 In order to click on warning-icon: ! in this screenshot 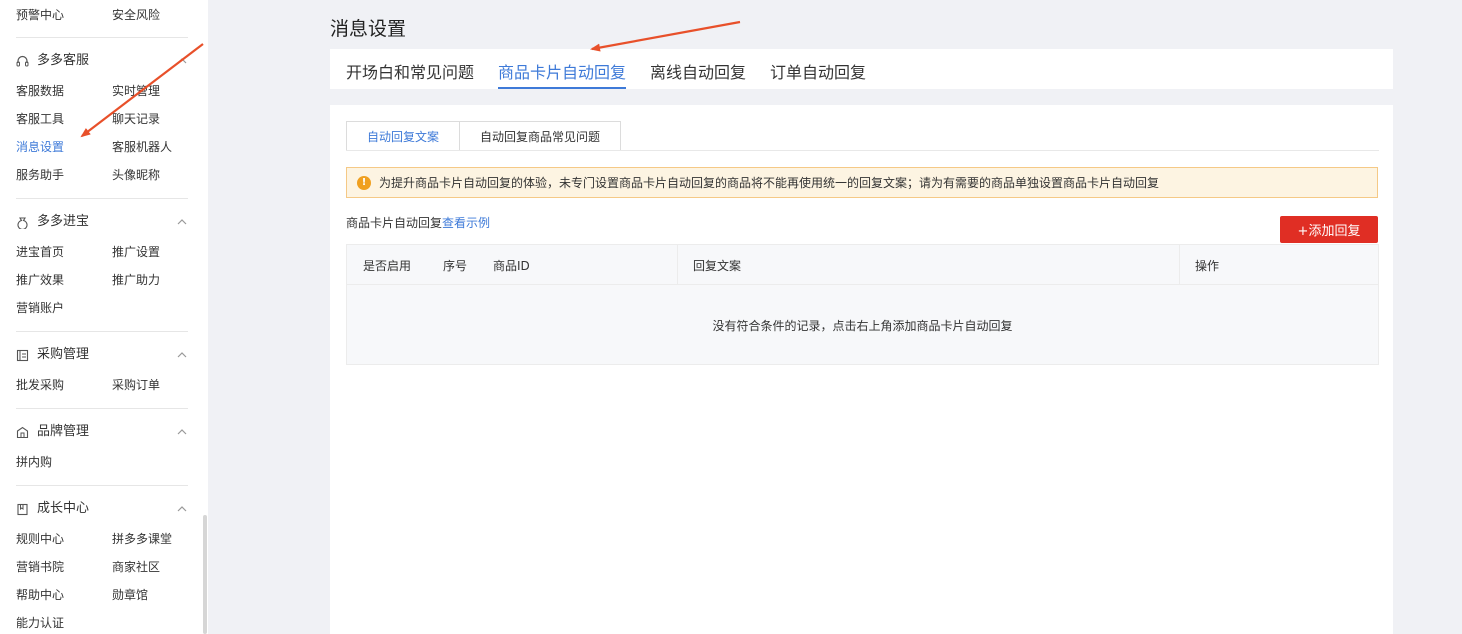, I will do `click(364, 182)`.